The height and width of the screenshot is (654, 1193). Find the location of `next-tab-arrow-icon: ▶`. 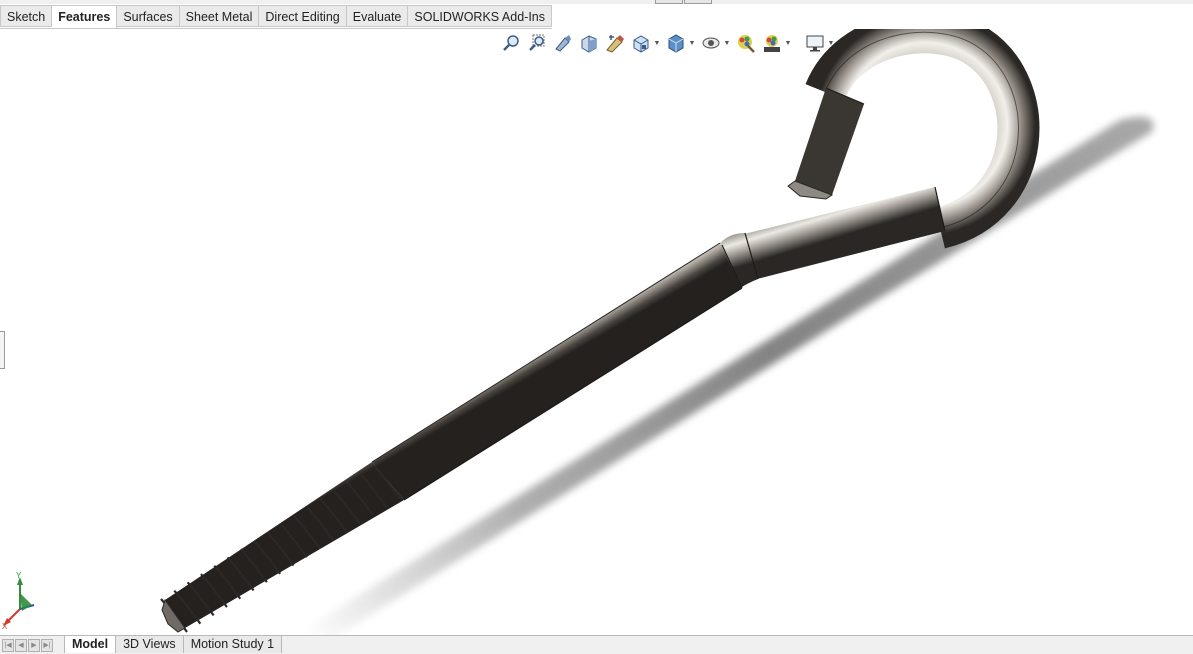

next-tab-arrow-icon: ▶ is located at coordinates (34, 645).